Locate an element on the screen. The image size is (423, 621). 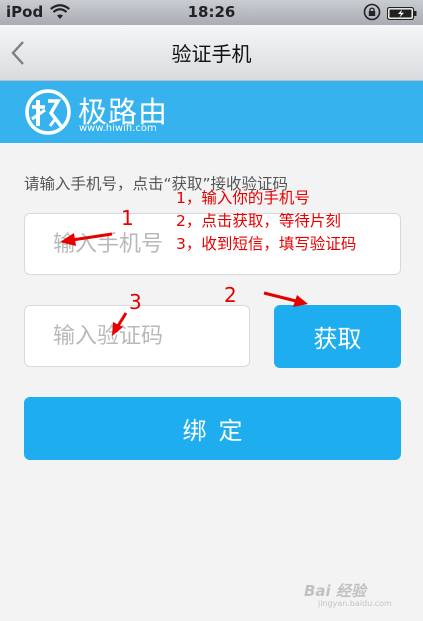
page-title: 验证手机 is located at coordinates (211, 54).